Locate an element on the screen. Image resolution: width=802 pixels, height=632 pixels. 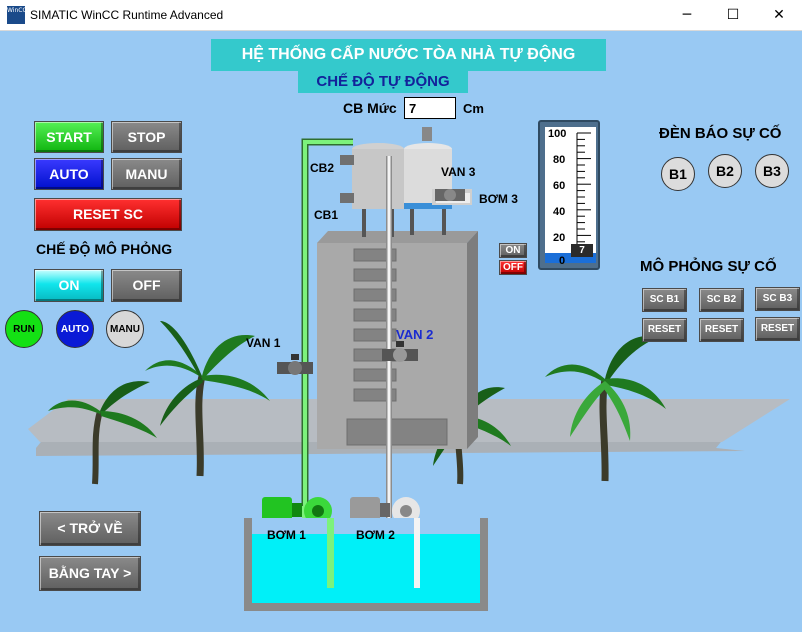
fault-light-b1: B1 is located at coordinates (678, 174).